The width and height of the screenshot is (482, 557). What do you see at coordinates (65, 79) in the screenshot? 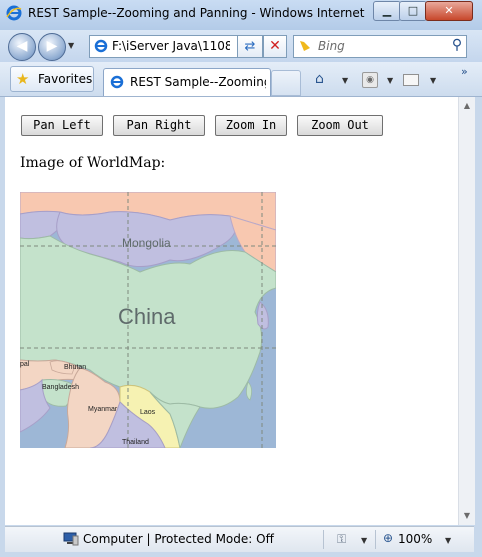
I see `favorites-label: Favorites` at bounding box center [65, 79].